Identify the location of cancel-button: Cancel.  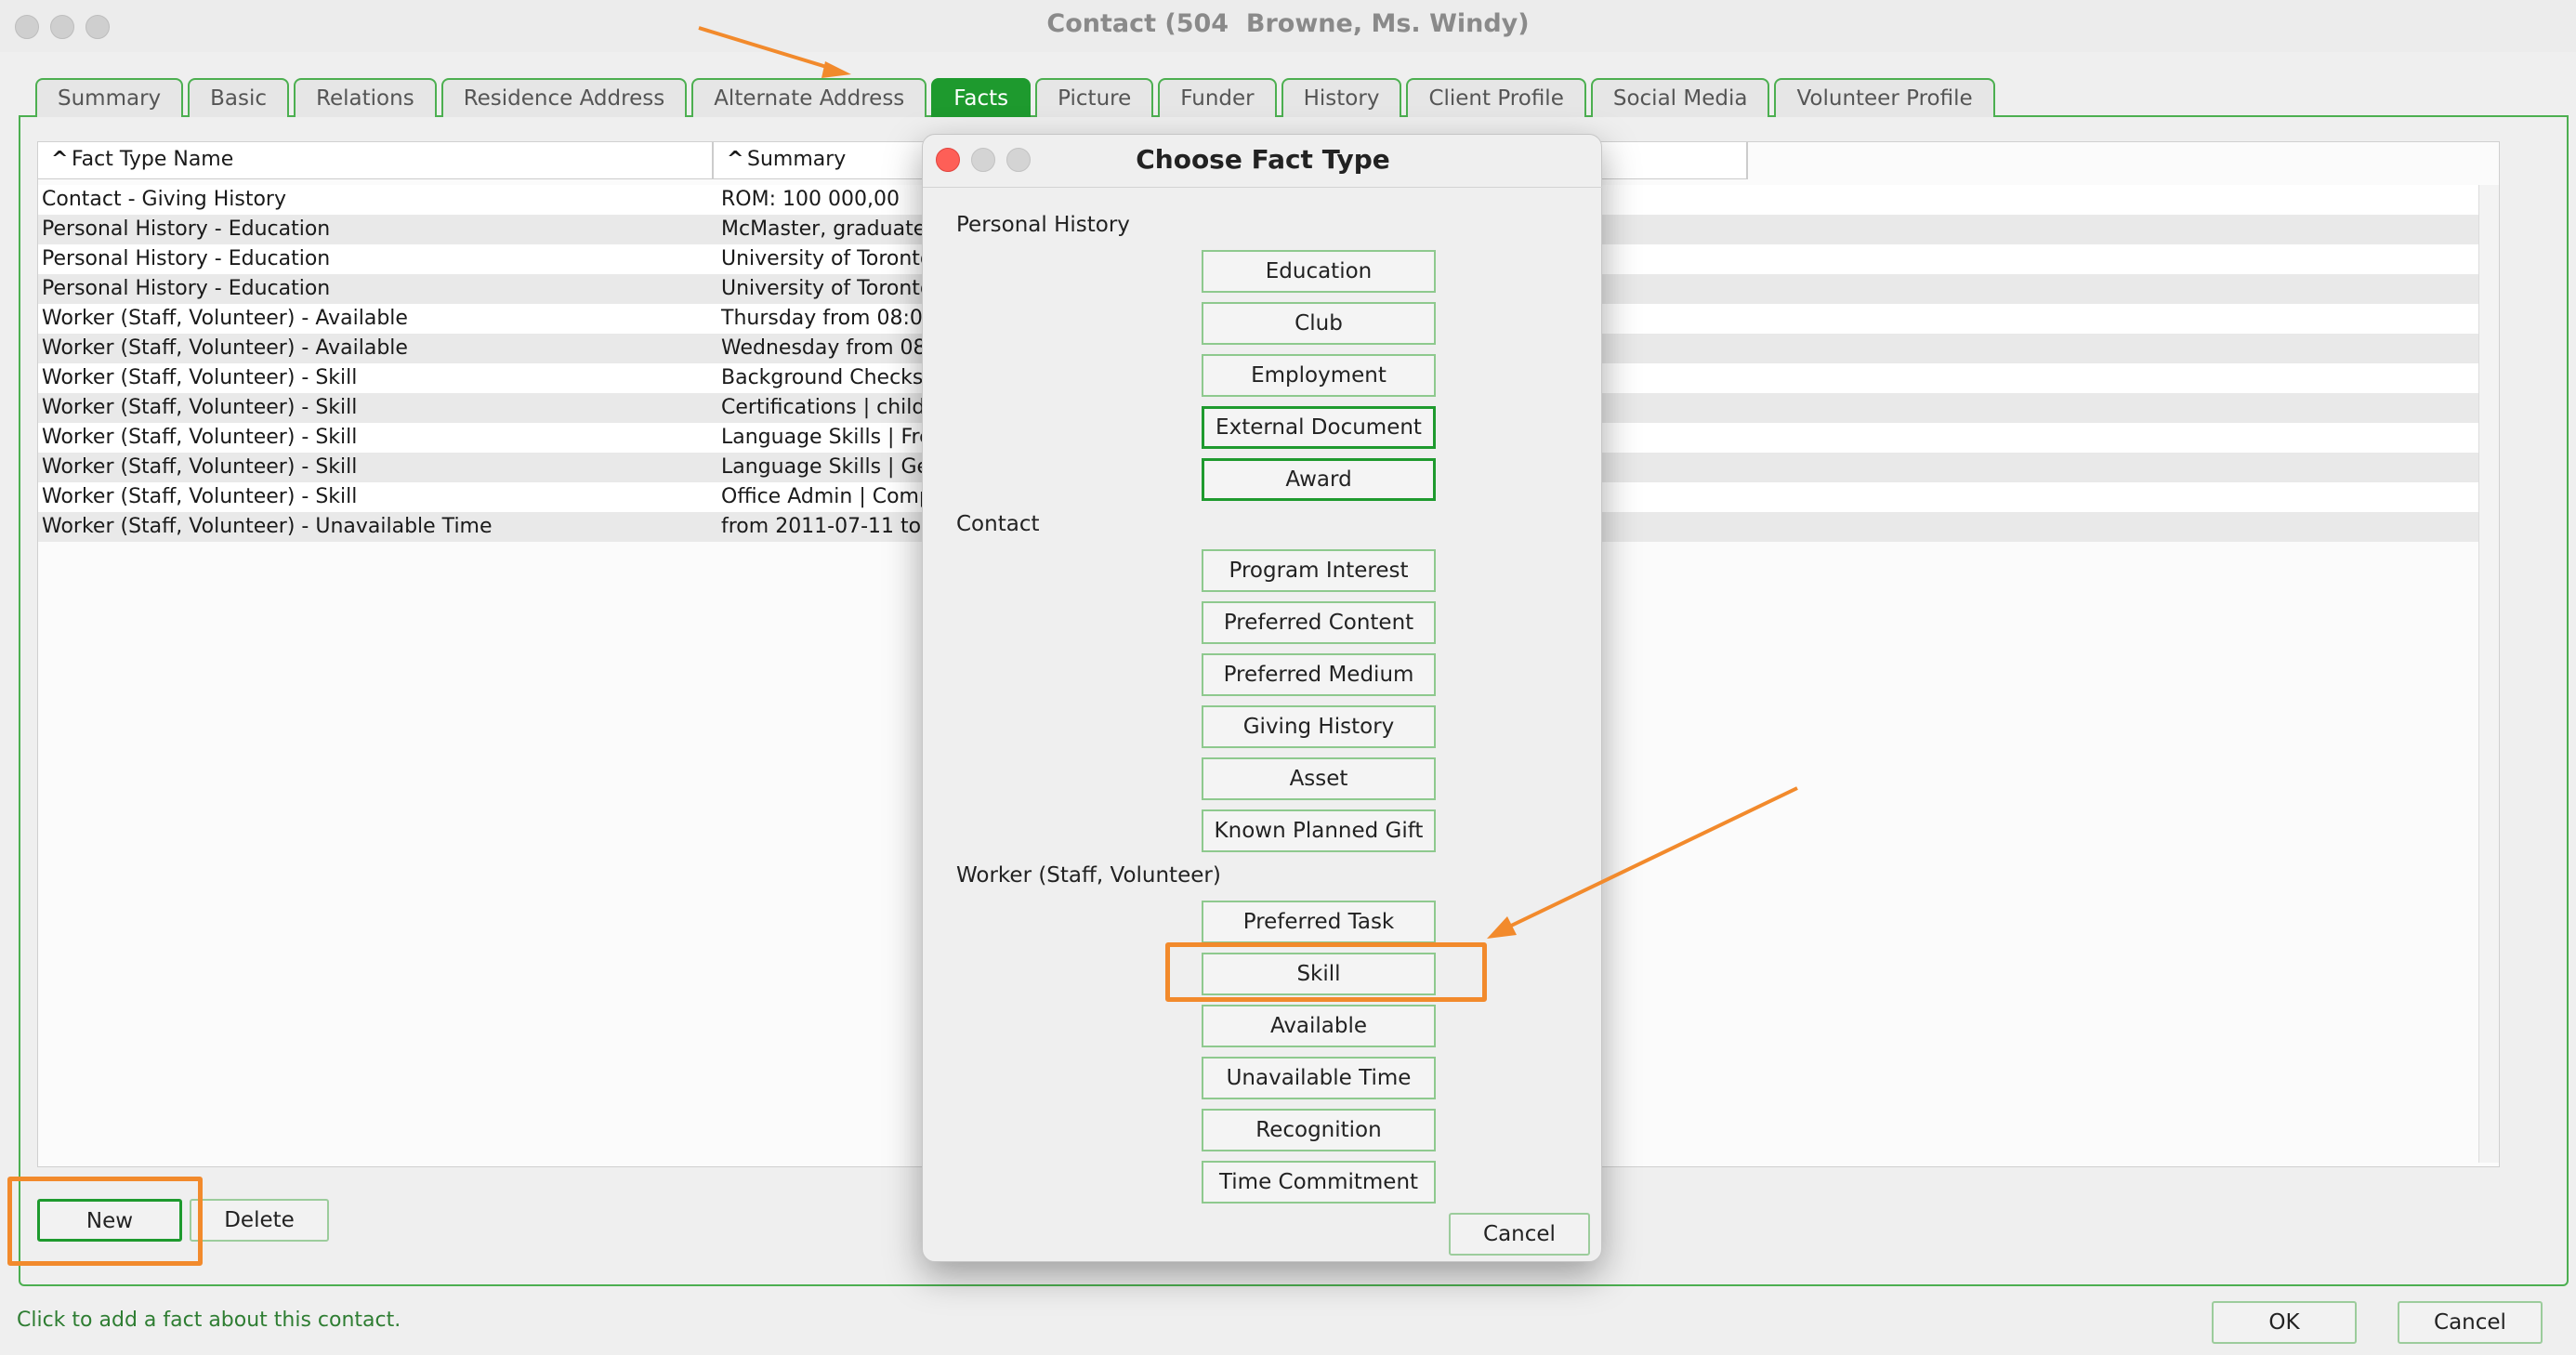
(2470, 1323).